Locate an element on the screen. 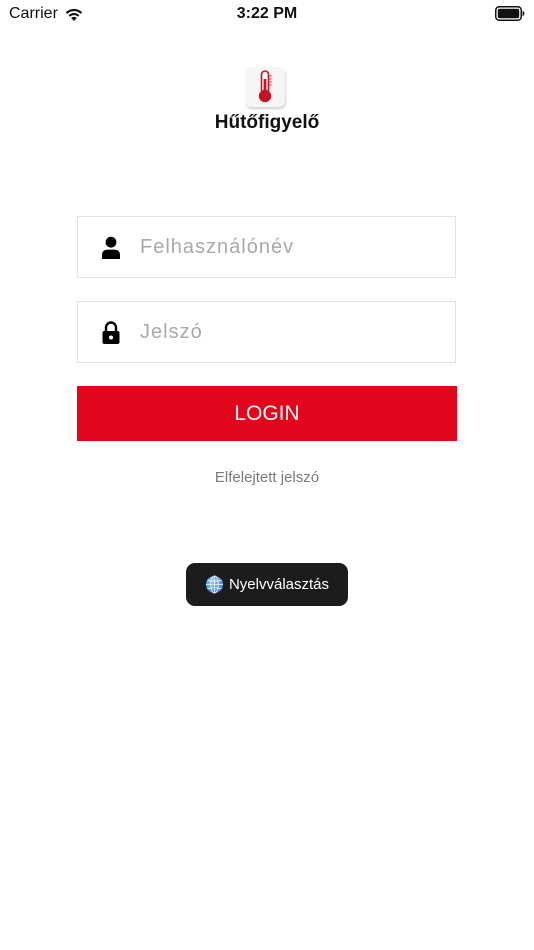 The image size is (534, 950). forgot-password-link: Elfelejtett jelszó is located at coordinates (267, 477).